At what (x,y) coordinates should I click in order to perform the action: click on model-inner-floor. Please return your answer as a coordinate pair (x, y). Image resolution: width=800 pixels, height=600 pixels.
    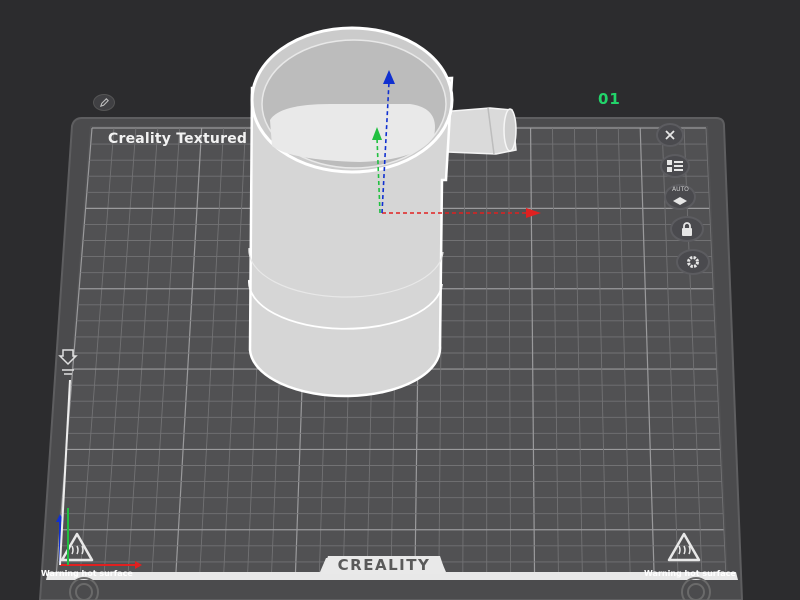
    Looking at the image, I should click on (352, 133).